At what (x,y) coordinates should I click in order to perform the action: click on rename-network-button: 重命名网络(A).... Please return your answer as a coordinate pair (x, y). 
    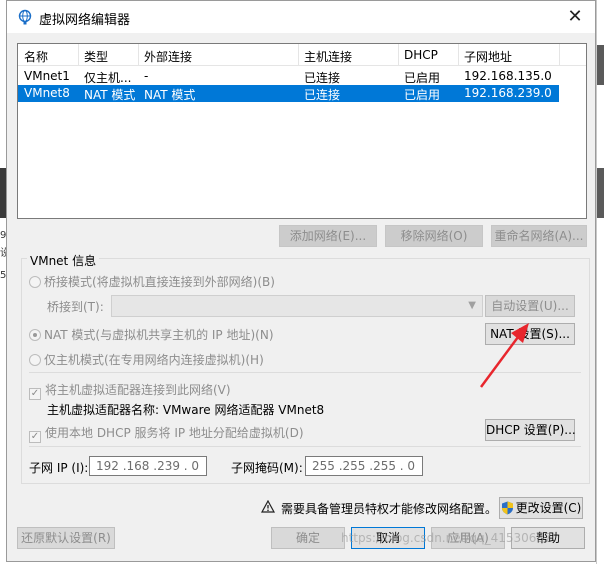
    Looking at the image, I should click on (539, 236).